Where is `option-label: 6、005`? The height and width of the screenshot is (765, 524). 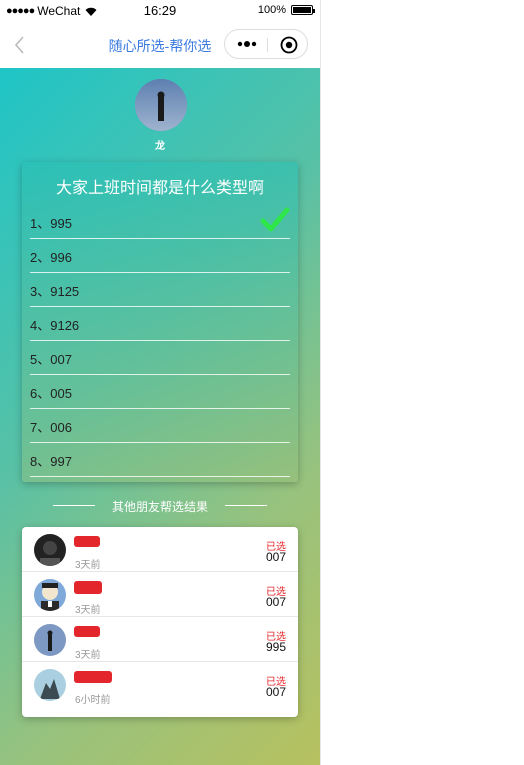
option-label: 6、005 is located at coordinates (51, 393).